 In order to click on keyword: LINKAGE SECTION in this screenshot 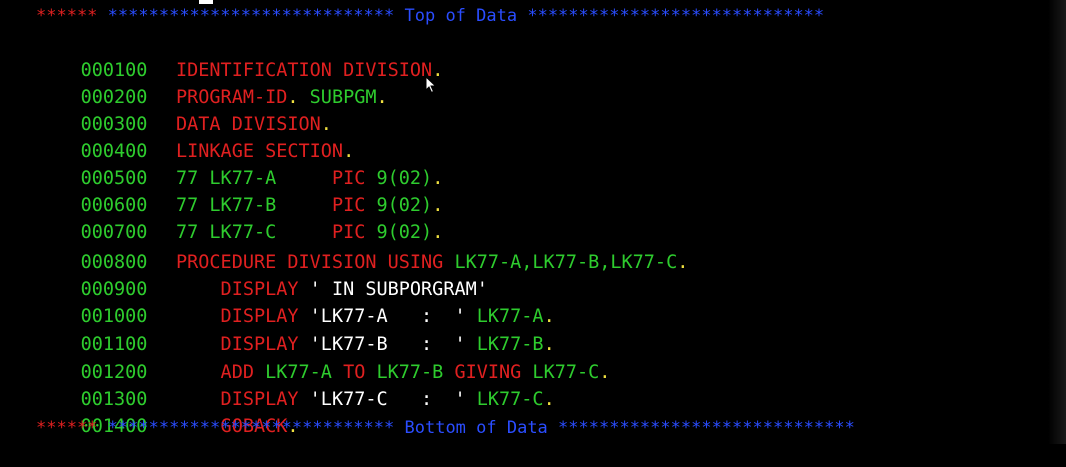, I will do `click(260, 151)`.